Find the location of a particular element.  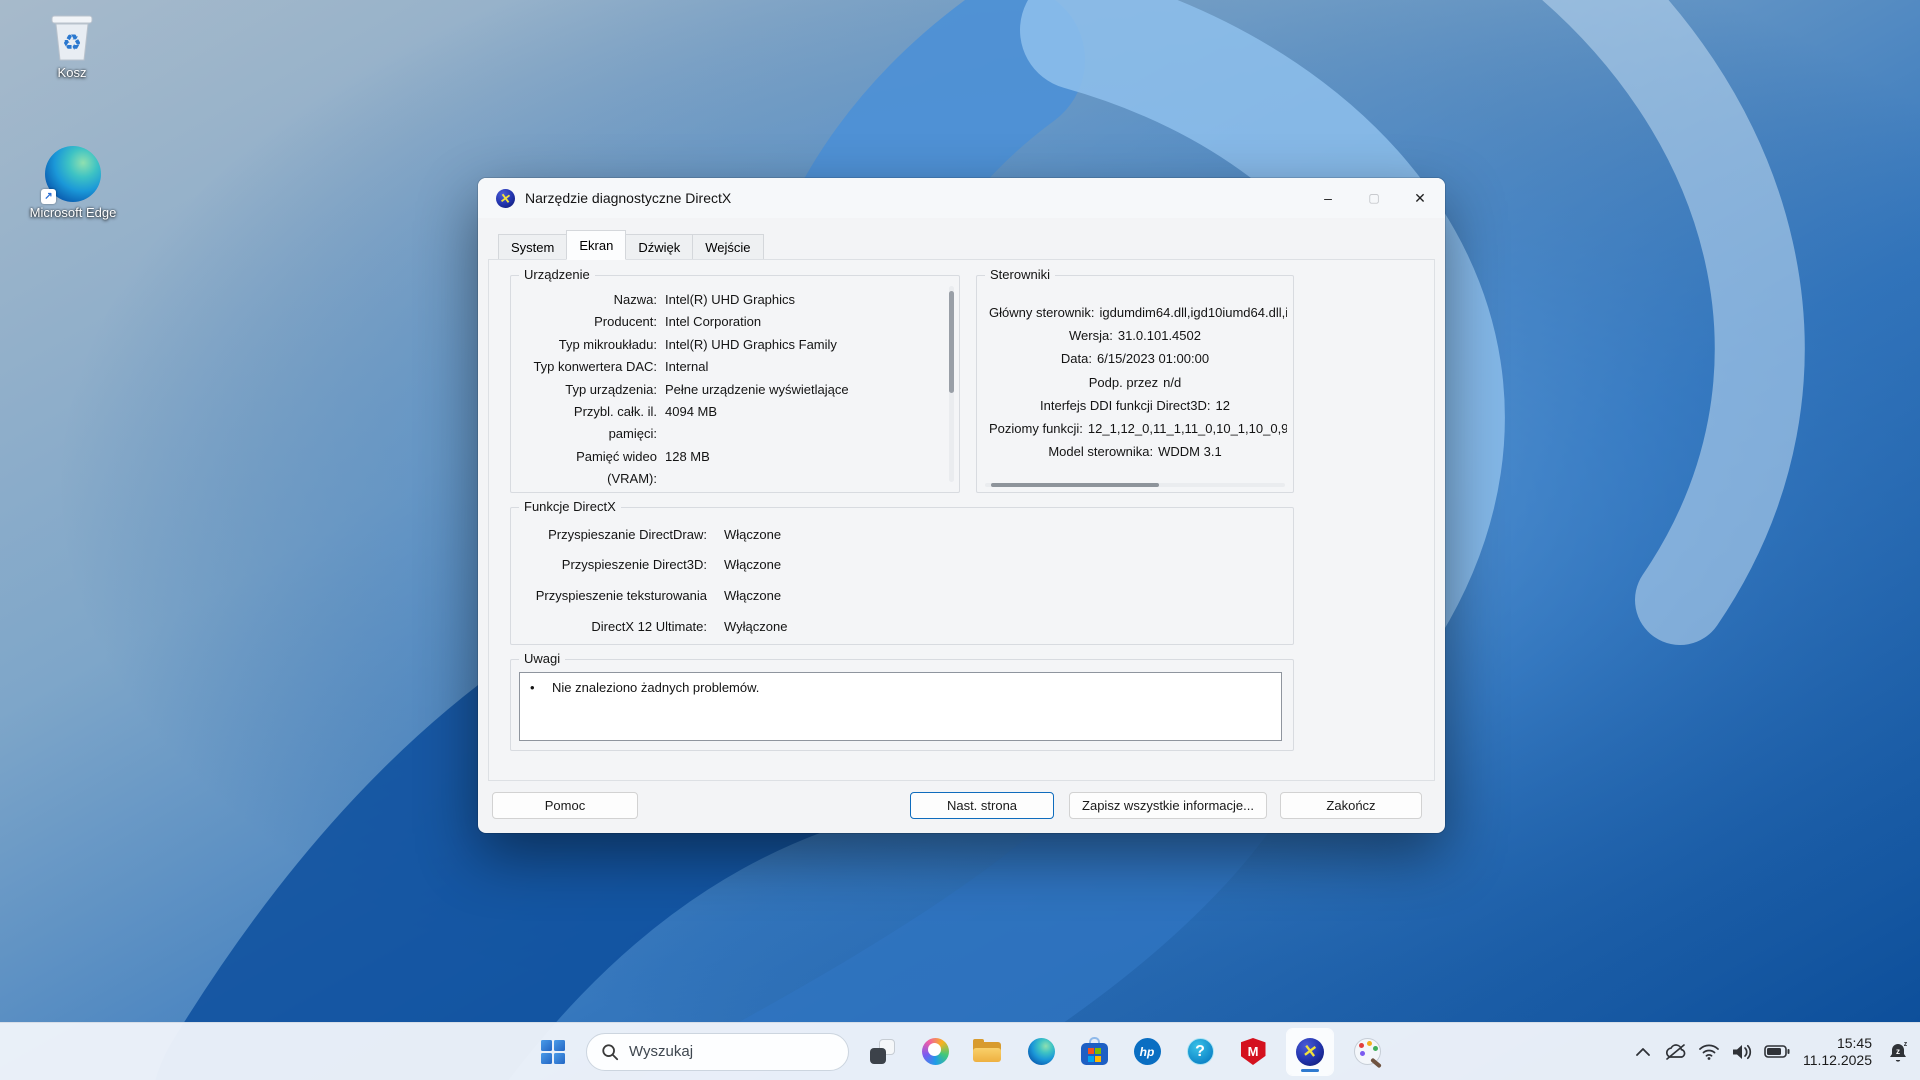

battery-tray-button is located at coordinates (1777, 1052).